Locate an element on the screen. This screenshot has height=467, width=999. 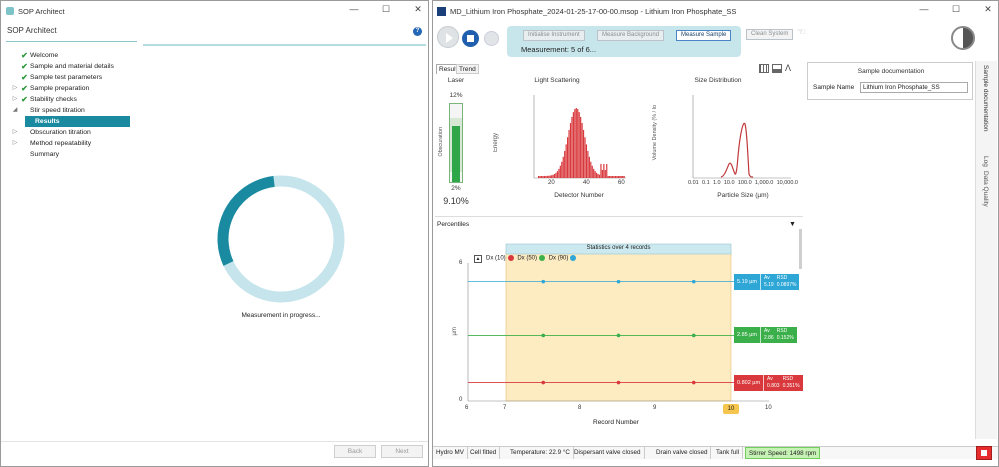
measure-background-button: Measure Background is located at coordinates (631, 35).